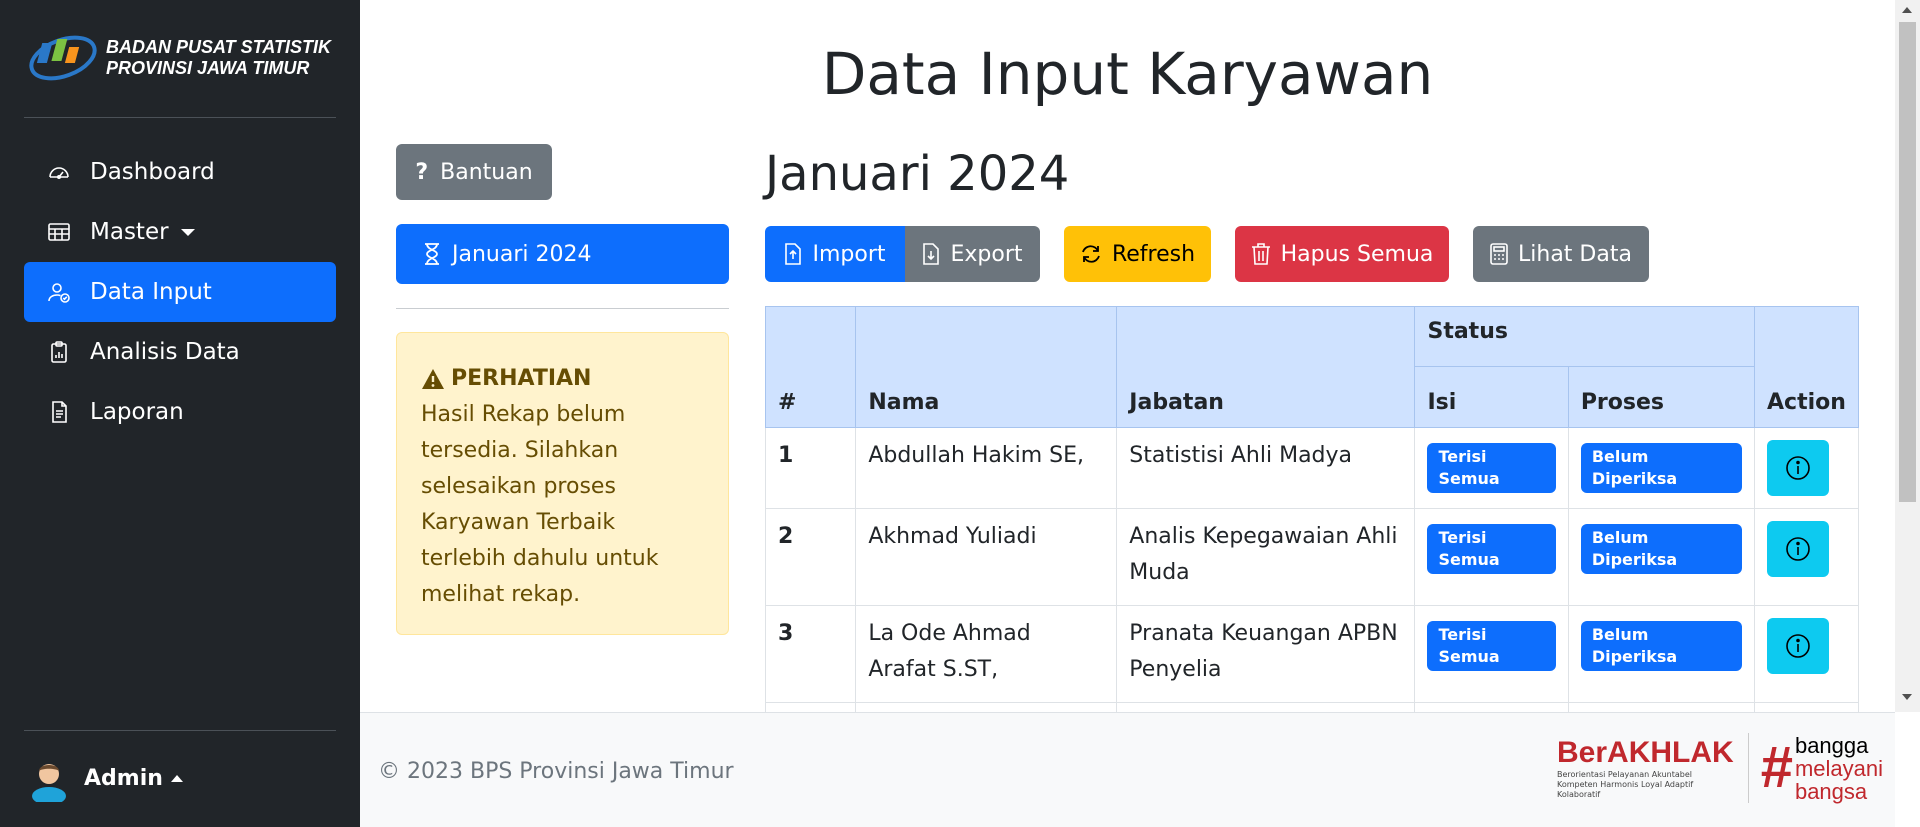 This screenshot has width=1920, height=827. Describe the element at coordinates (49, 779) in the screenshot. I see `avatar` at that location.